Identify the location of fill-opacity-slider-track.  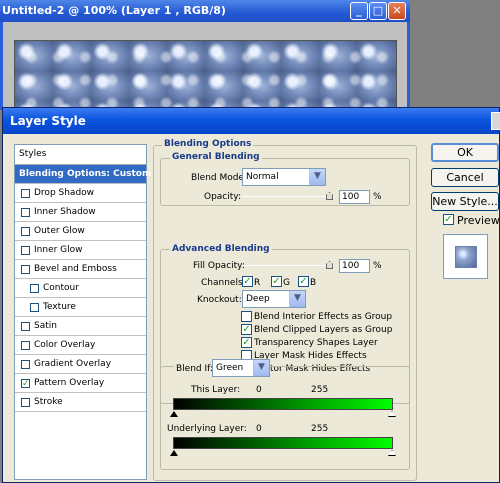
(288, 265).